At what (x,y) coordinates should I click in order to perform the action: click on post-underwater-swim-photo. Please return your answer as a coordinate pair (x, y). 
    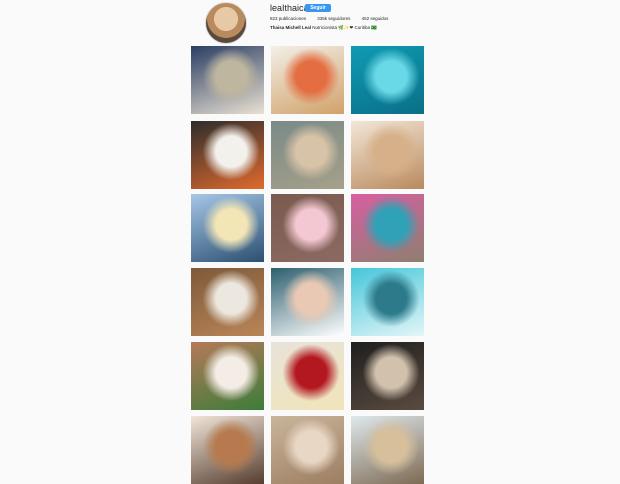
    Looking at the image, I should click on (387, 80).